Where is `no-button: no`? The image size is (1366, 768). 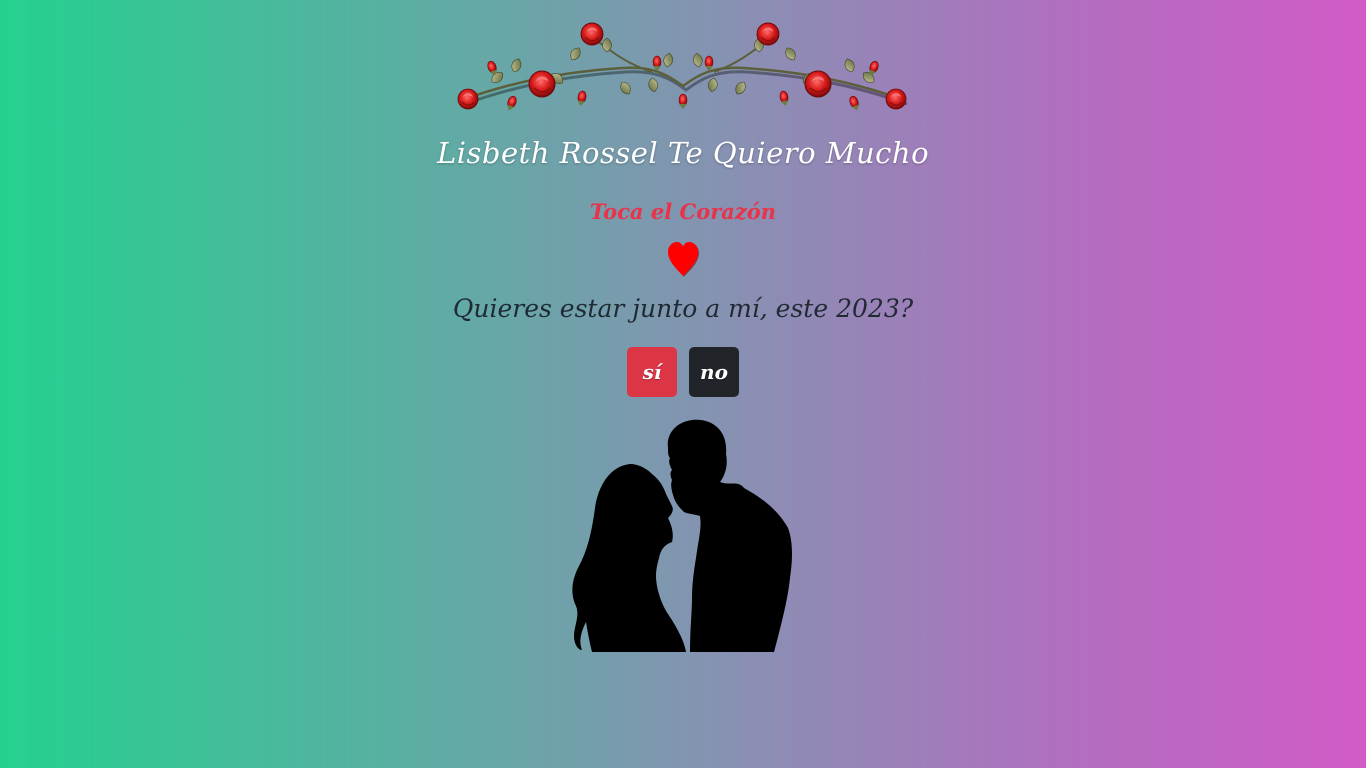 no-button: no is located at coordinates (714, 372).